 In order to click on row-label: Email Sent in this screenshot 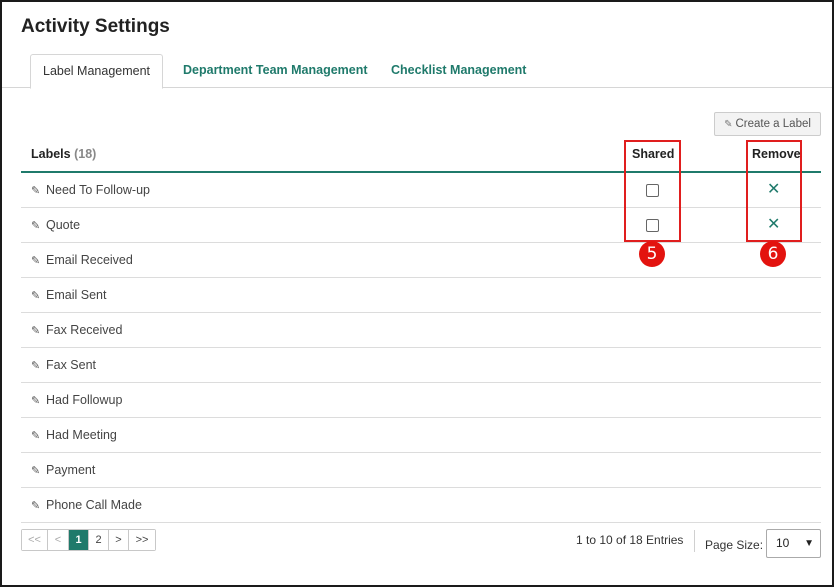, I will do `click(76, 295)`.